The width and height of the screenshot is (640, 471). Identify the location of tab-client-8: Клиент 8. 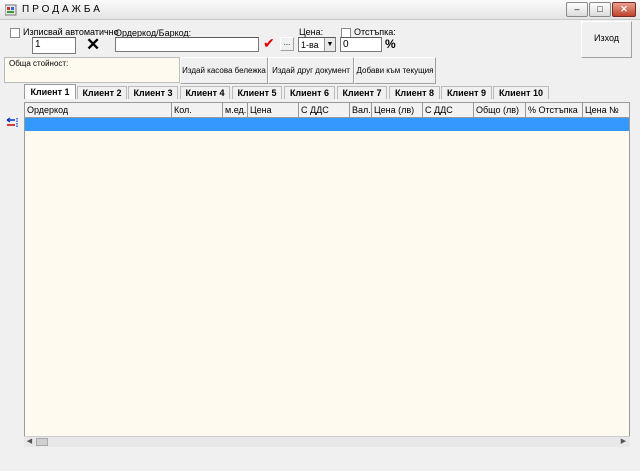
(414, 92).